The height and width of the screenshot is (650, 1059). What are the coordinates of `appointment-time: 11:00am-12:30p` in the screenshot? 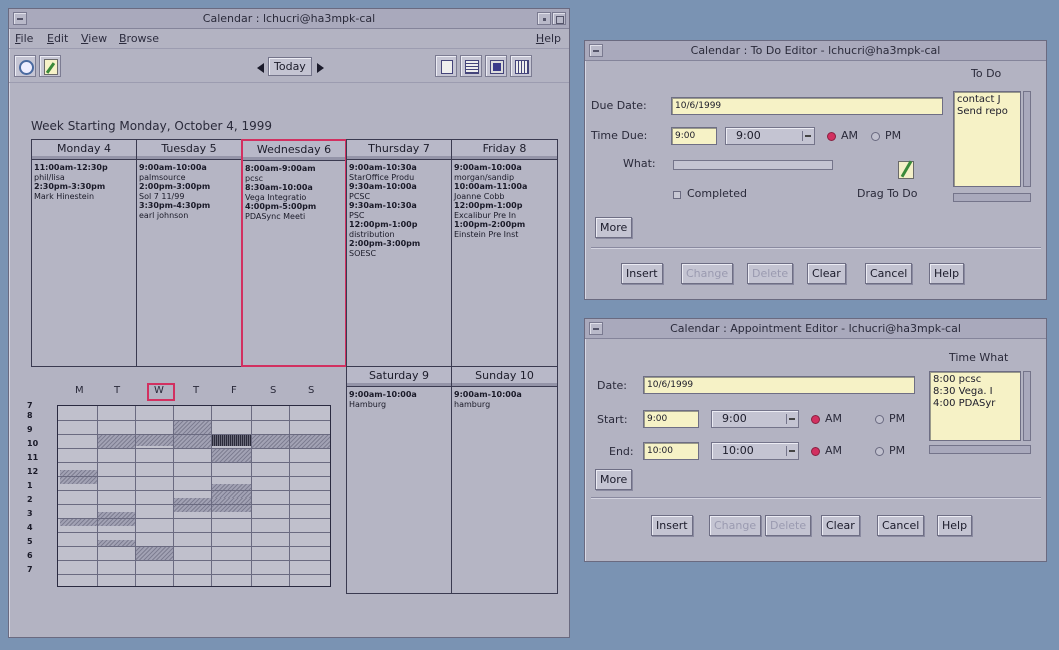 It's located at (84, 168).